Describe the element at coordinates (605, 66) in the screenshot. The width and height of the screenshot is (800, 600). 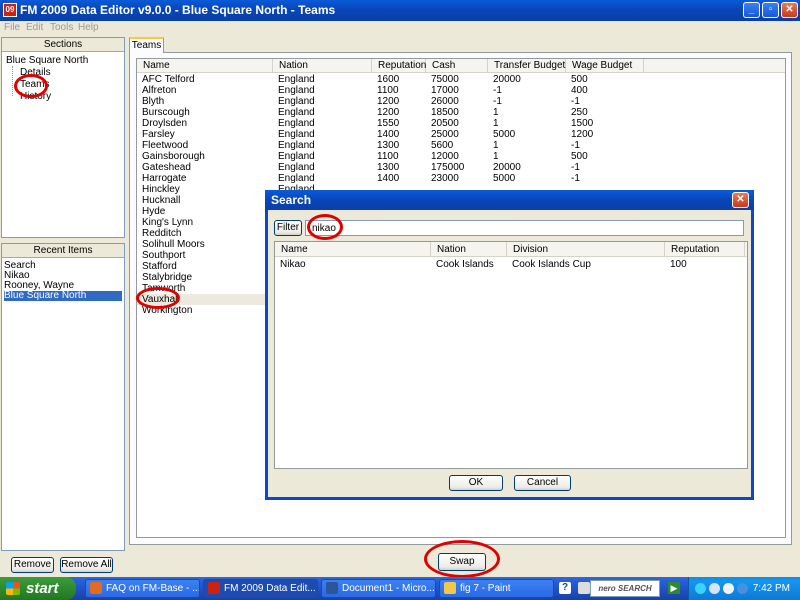
I see `col-wage-budget: Wage Budget` at that location.